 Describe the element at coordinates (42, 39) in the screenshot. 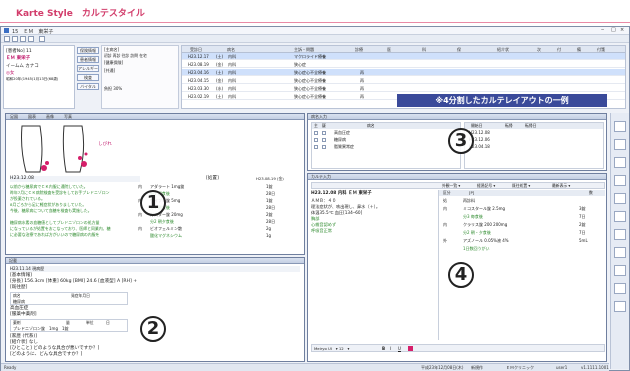

I see `search-icon` at that location.